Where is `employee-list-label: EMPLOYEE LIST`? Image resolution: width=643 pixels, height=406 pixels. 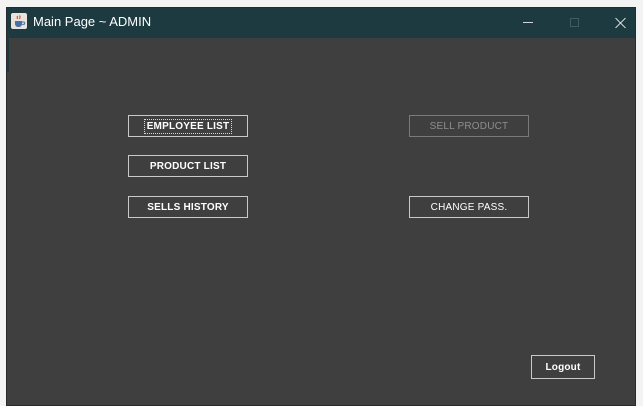
employee-list-label: EMPLOYEE LIST is located at coordinates (188, 126).